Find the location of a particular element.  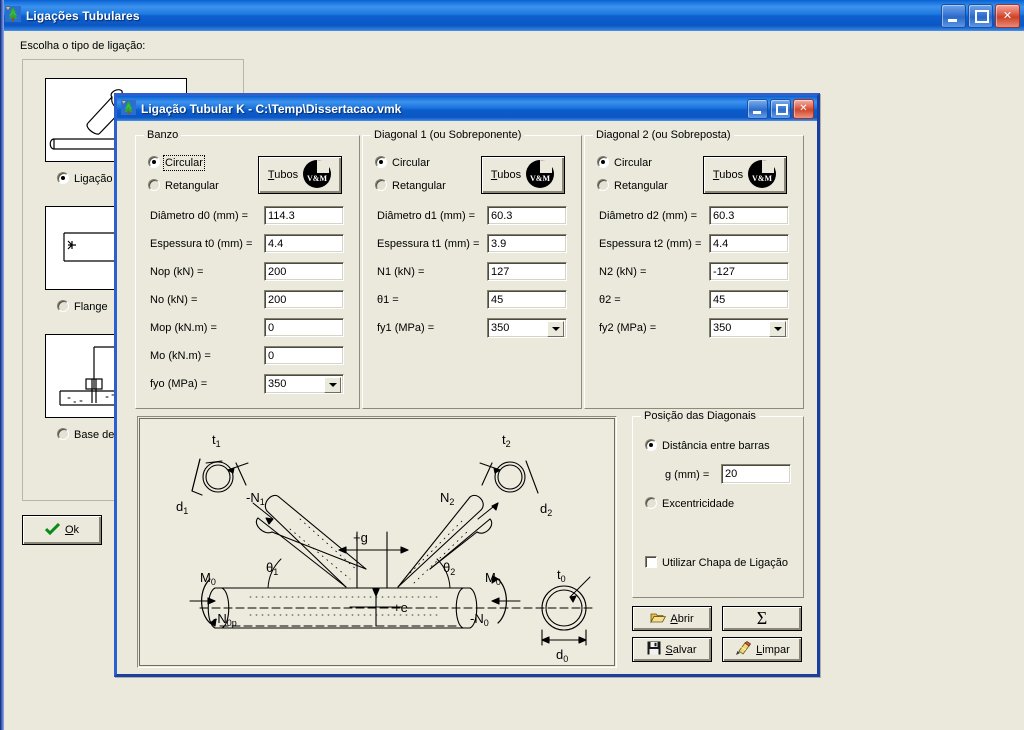

maximize-button is located at coordinates (980, 16).